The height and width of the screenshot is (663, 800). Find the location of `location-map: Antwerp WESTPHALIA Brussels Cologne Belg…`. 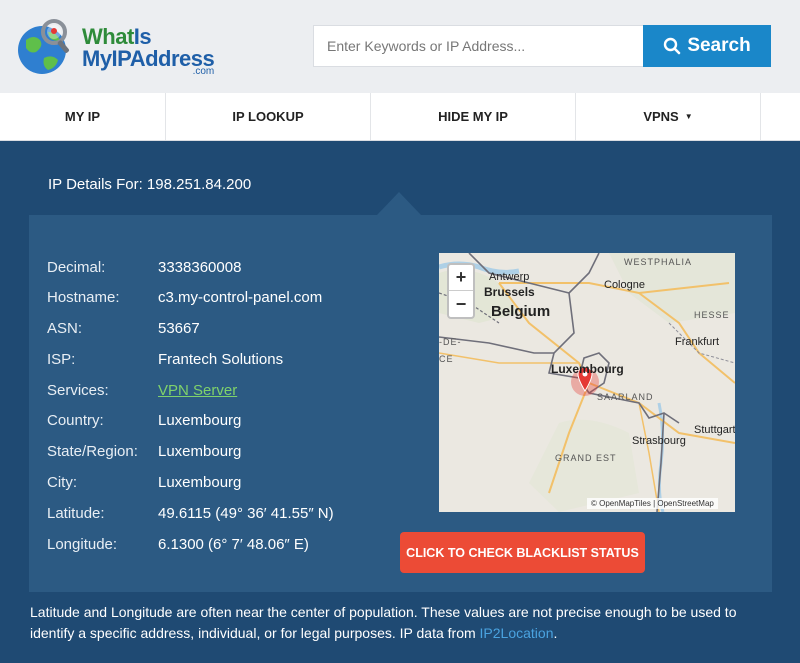

location-map: Antwerp WESTPHALIA Brussels Cologne Belg… is located at coordinates (587, 382).